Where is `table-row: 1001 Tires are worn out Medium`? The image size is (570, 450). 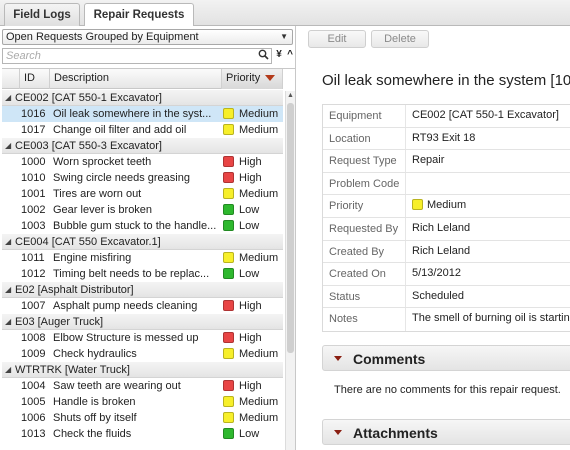
table-row: 1001 Tires are worn out Medium is located at coordinates (142, 194).